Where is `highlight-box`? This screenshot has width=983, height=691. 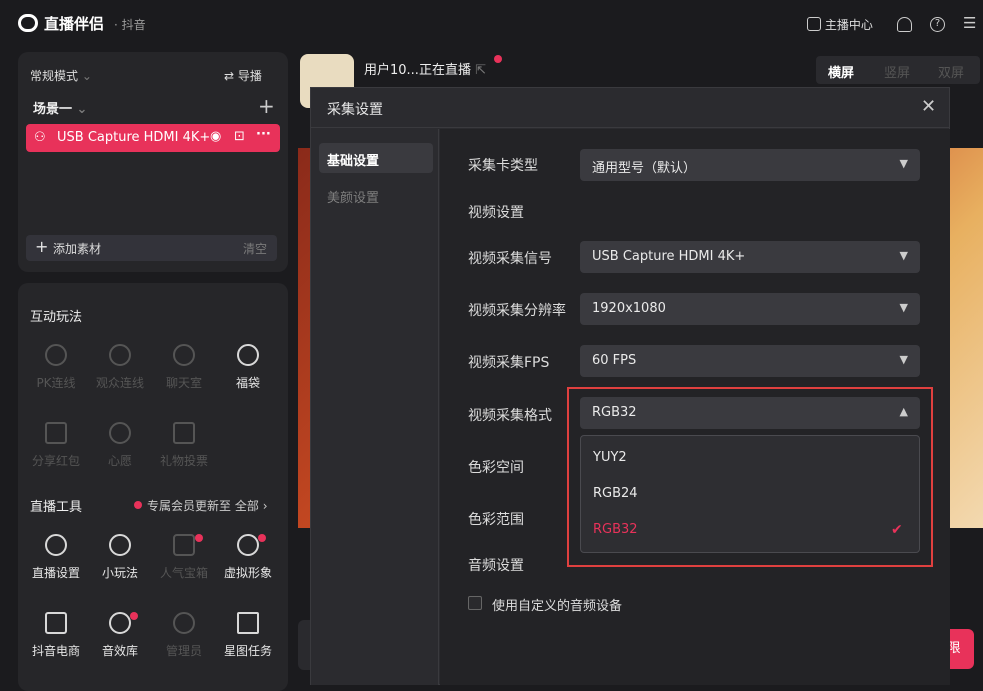 highlight-box is located at coordinates (750, 477).